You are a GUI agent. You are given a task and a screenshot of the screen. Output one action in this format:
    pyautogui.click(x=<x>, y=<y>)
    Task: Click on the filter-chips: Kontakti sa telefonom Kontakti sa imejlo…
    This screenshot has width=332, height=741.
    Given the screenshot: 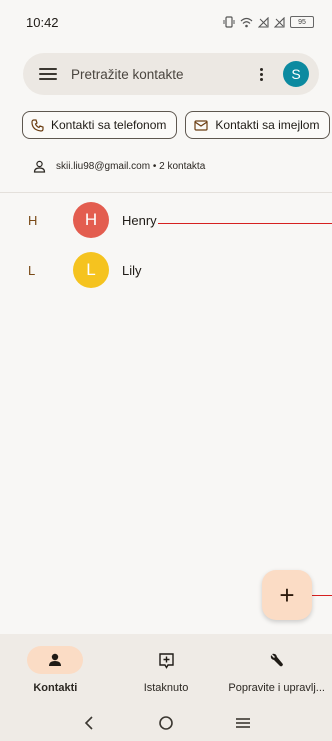 What is the action you would take?
    pyautogui.click(x=177, y=126)
    